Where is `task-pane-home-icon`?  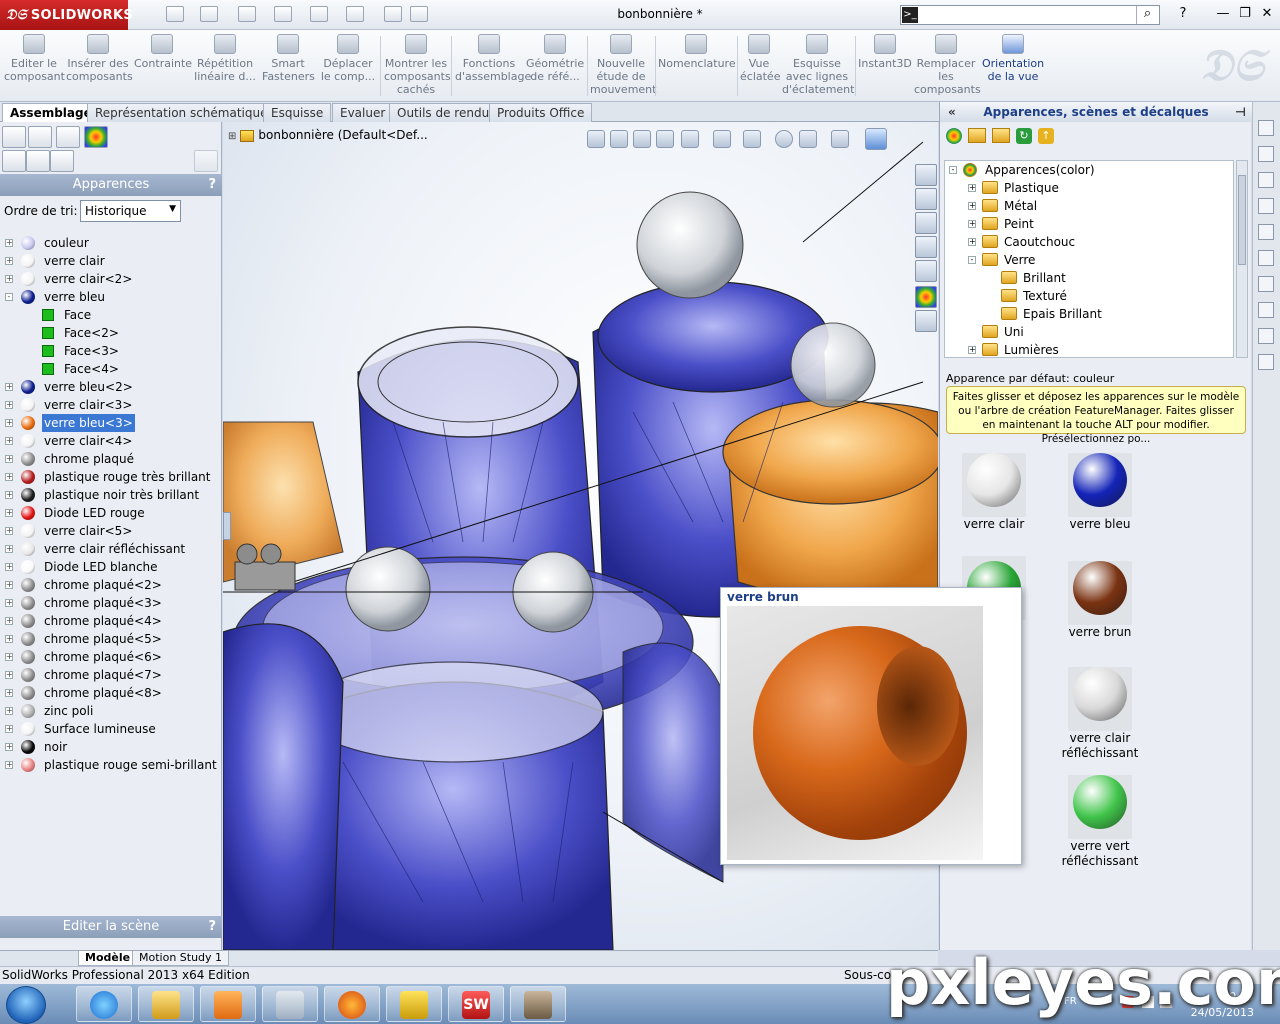 task-pane-home-icon is located at coordinates (926, 199).